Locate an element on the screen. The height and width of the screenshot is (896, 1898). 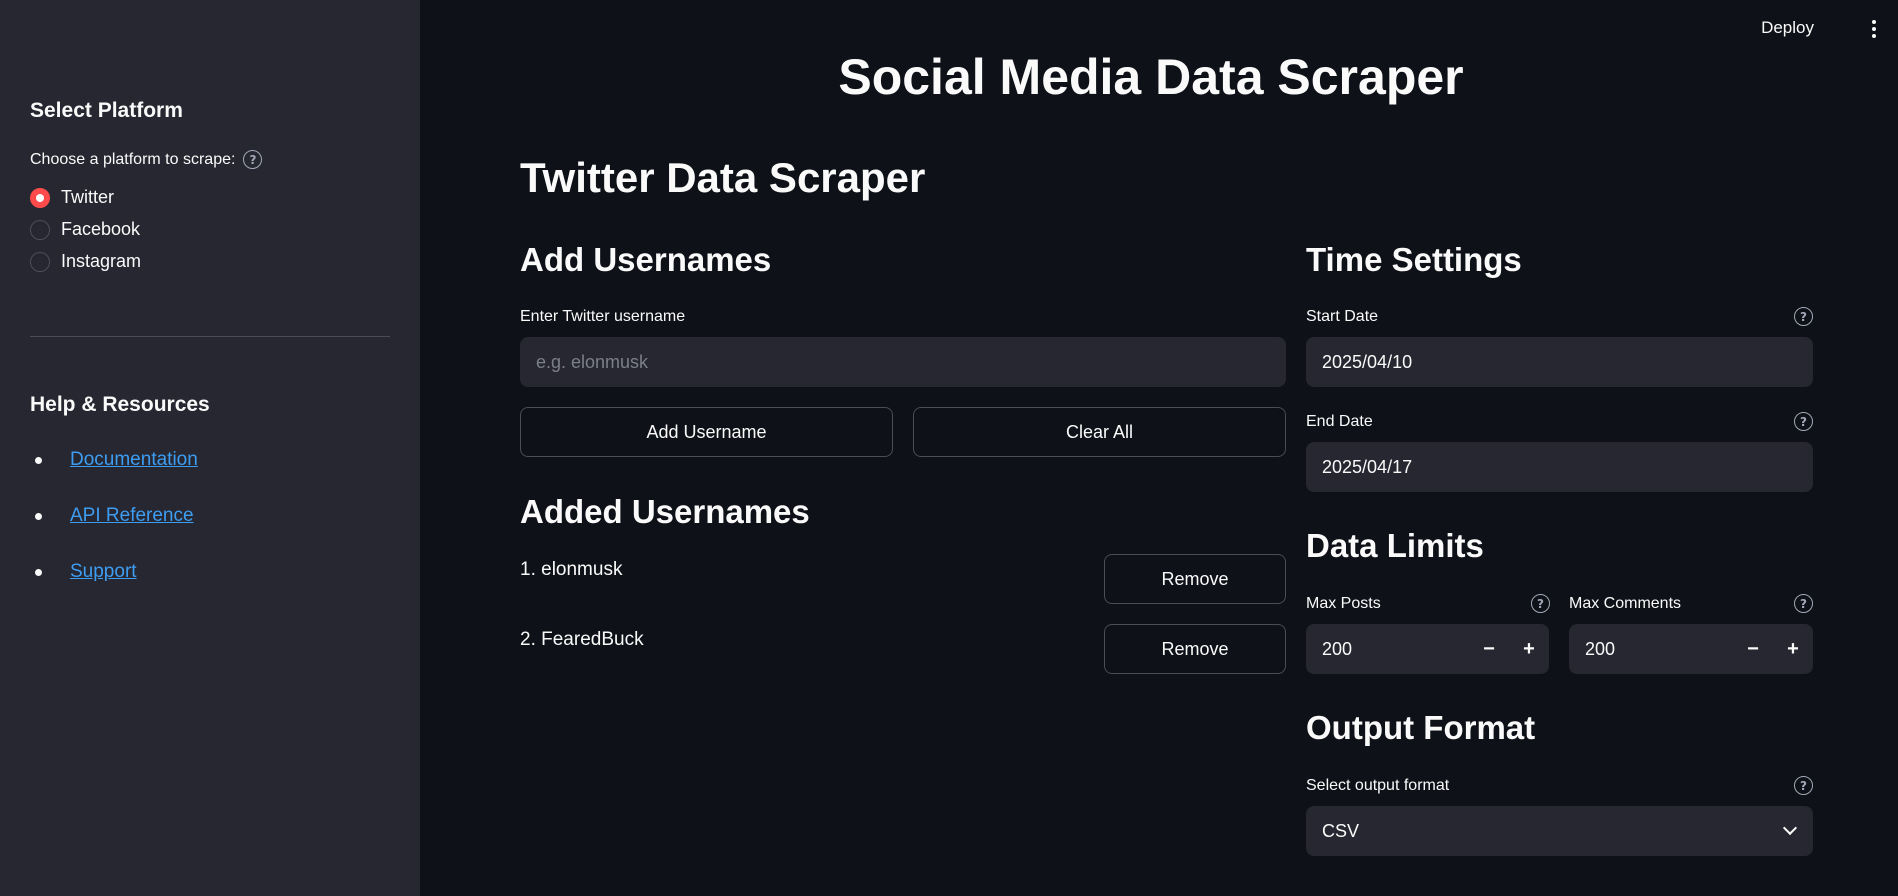
add-username-button: Add Username is located at coordinates (706, 432).